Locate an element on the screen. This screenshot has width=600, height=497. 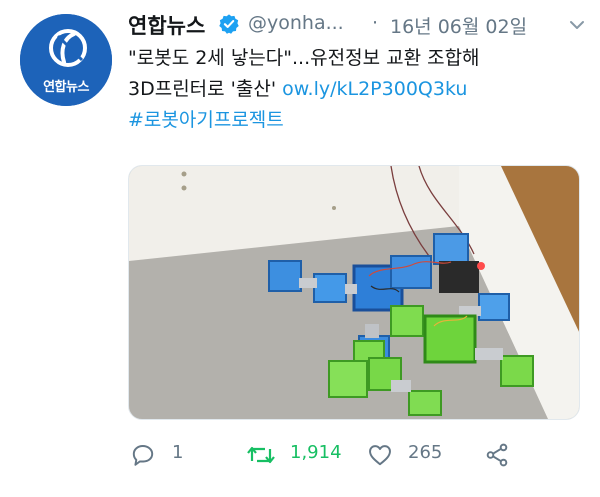
tweet-line-2: 3D프린터로 '출산' ow.ly/kL2P300Q3ku is located at coordinates (353, 89).